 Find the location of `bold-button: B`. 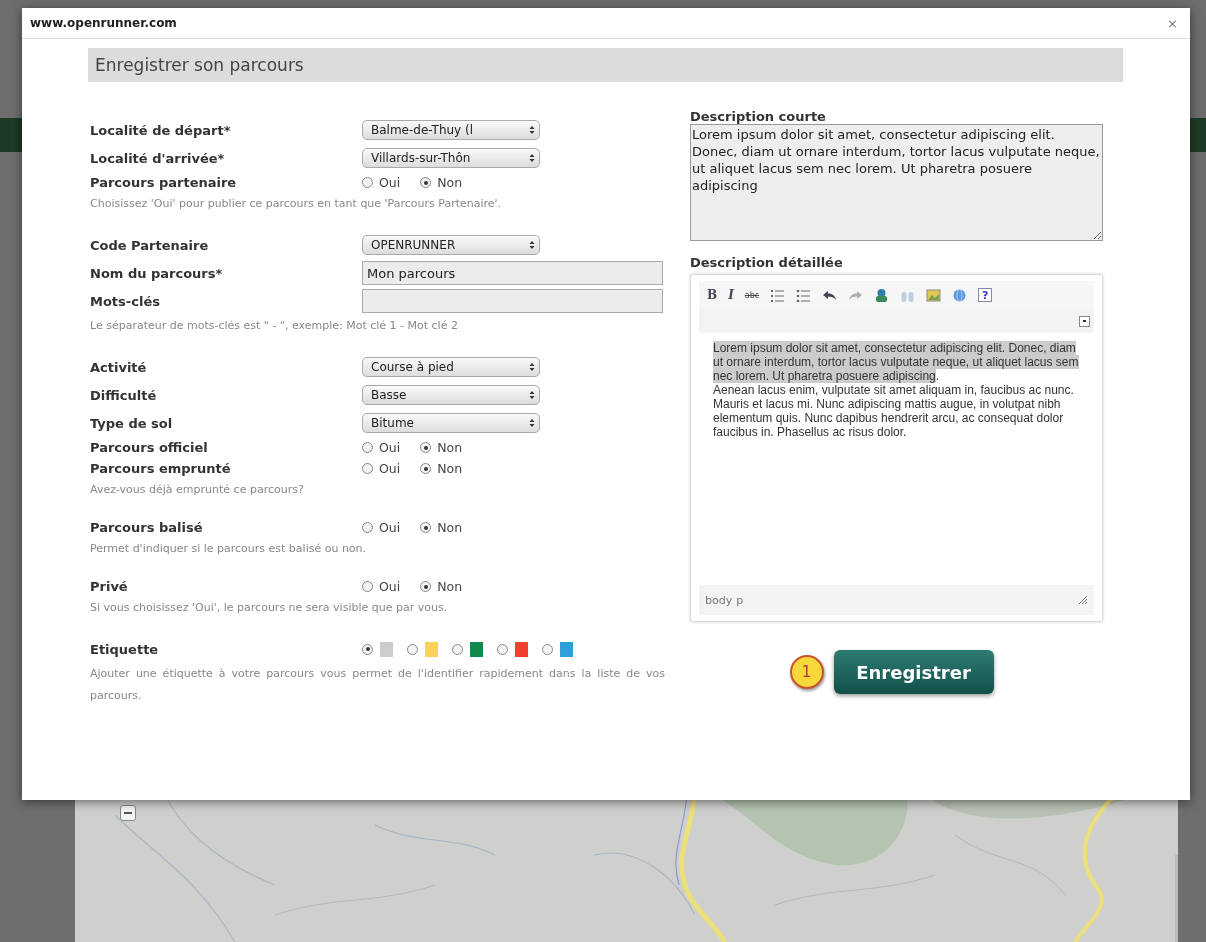

bold-button: B is located at coordinates (712, 295).